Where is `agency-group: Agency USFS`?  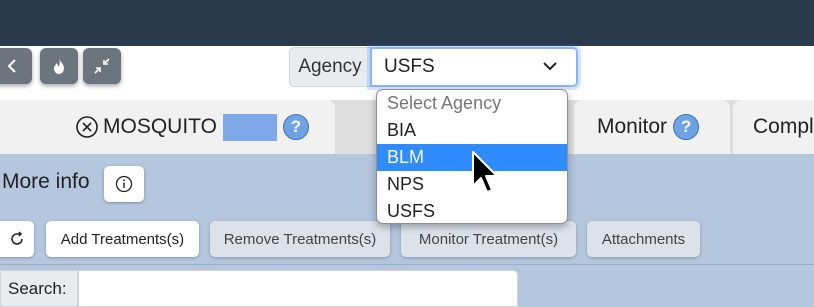 agency-group: Agency USFS is located at coordinates (433, 67).